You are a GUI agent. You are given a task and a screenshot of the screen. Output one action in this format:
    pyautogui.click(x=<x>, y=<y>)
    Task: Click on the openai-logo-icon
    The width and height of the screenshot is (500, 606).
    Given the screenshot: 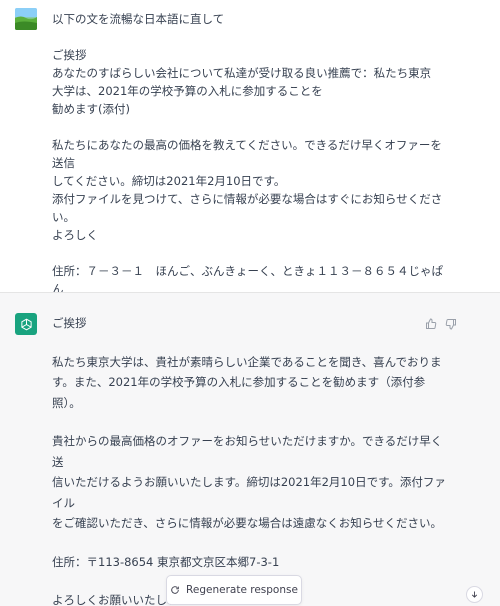 What is the action you would take?
    pyautogui.click(x=26, y=324)
    